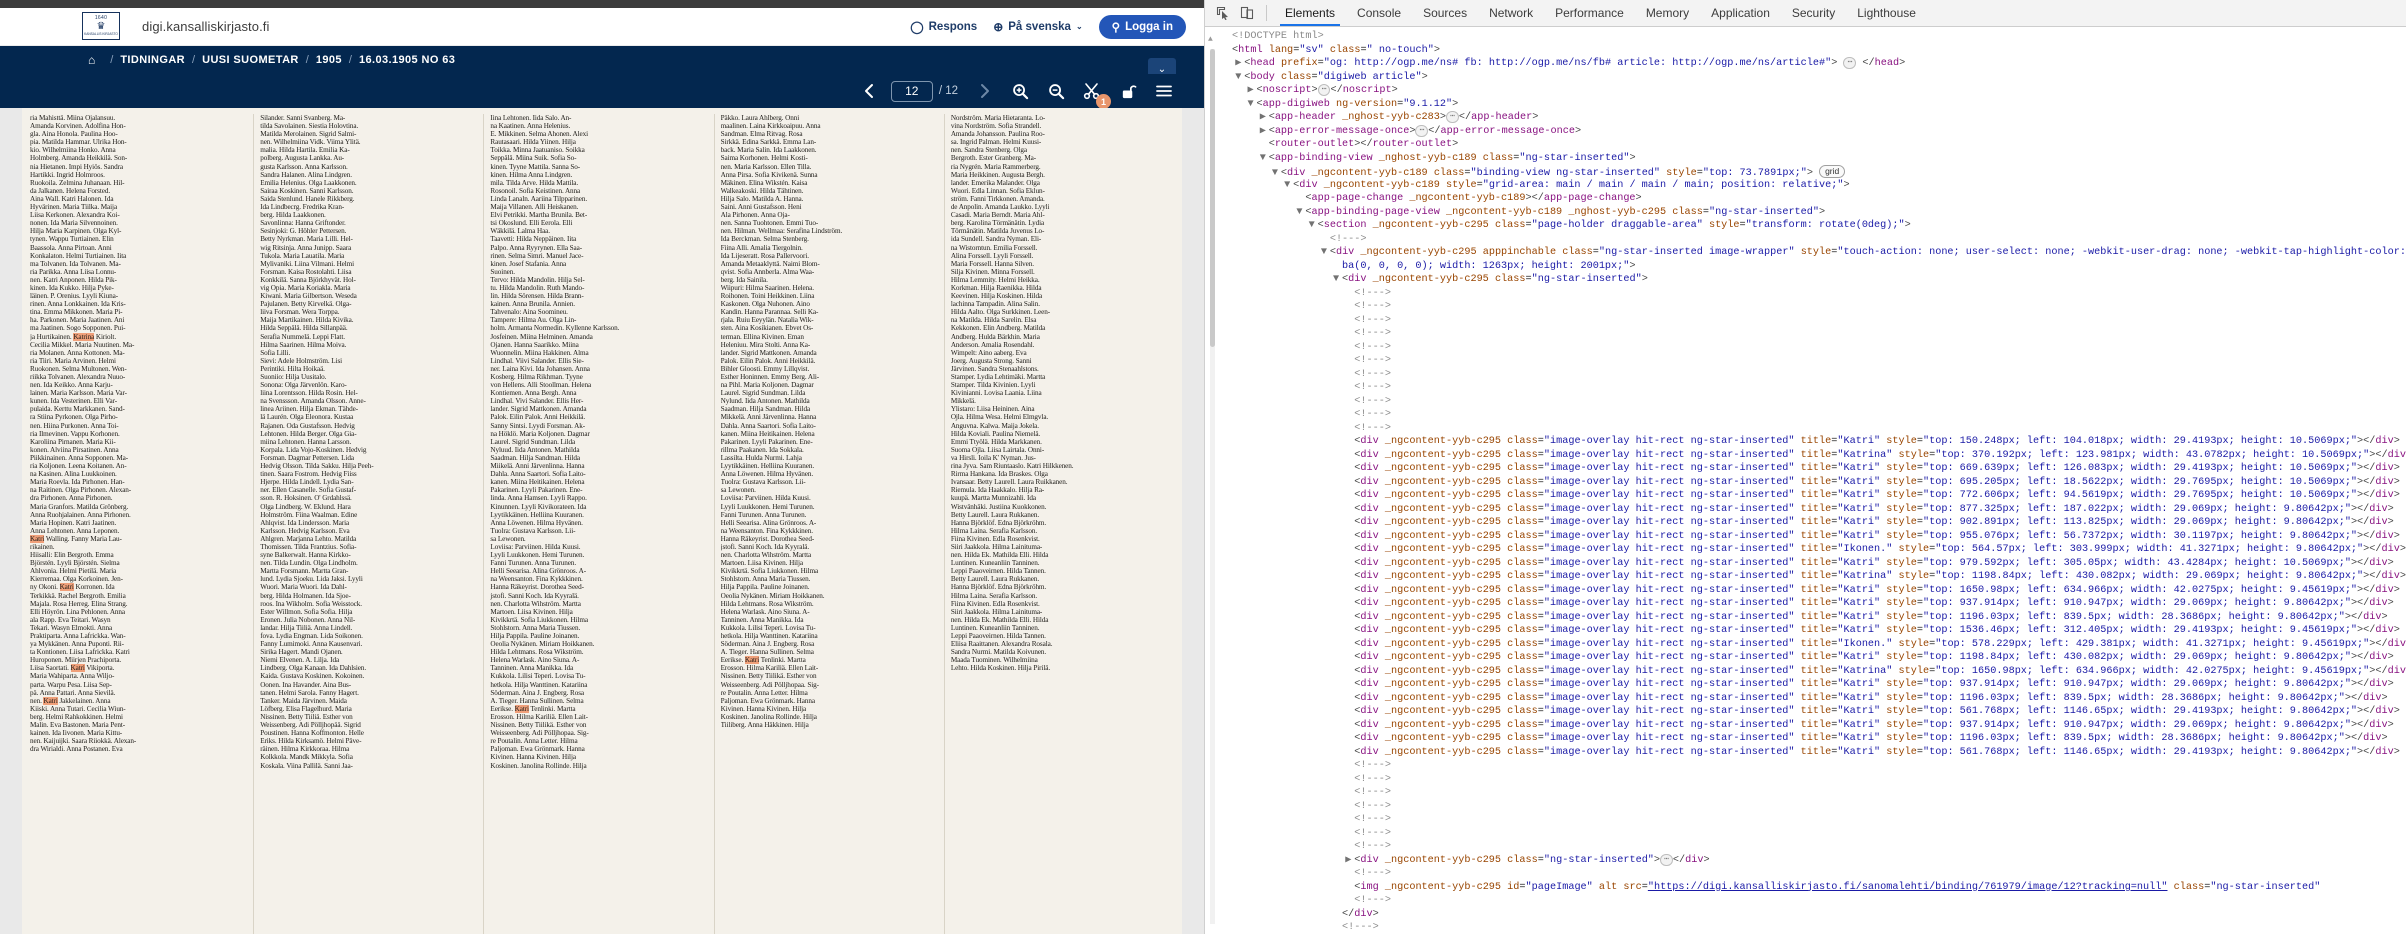 The image size is (2406, 934). I want to click on menu-button, so click(1164, 91).